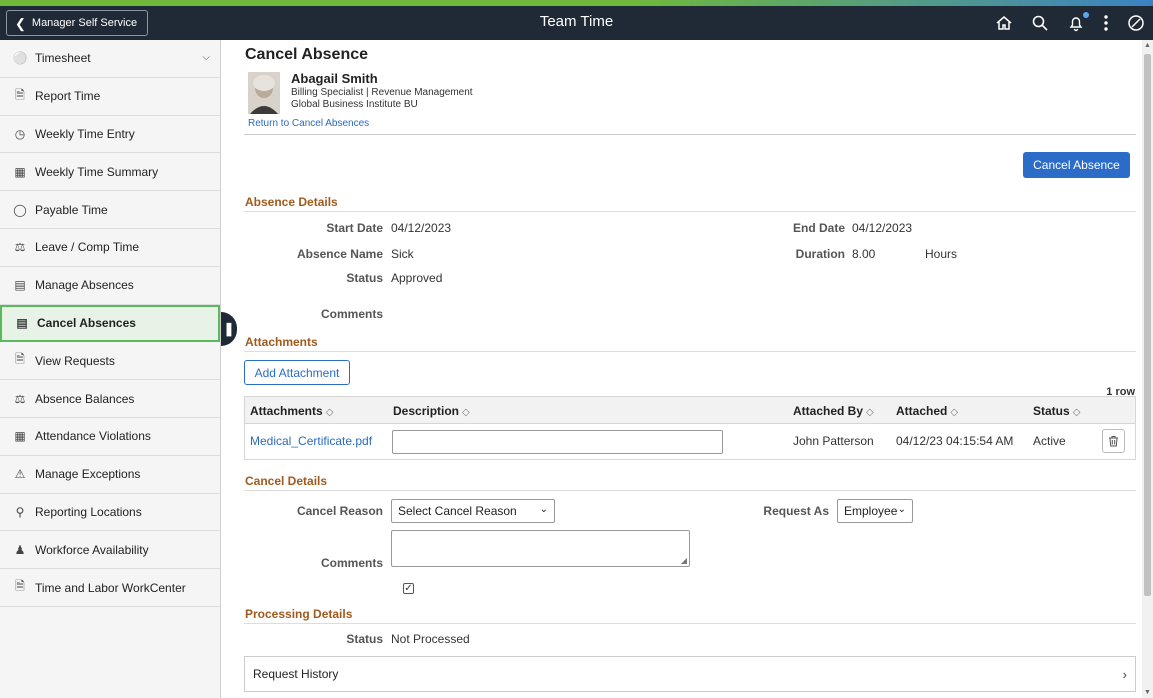  Describe the element at coordinates (955, 441) in the screenshot. I see `attached-datetime-value: 04/12/23 04:15:54 AM` at that location.